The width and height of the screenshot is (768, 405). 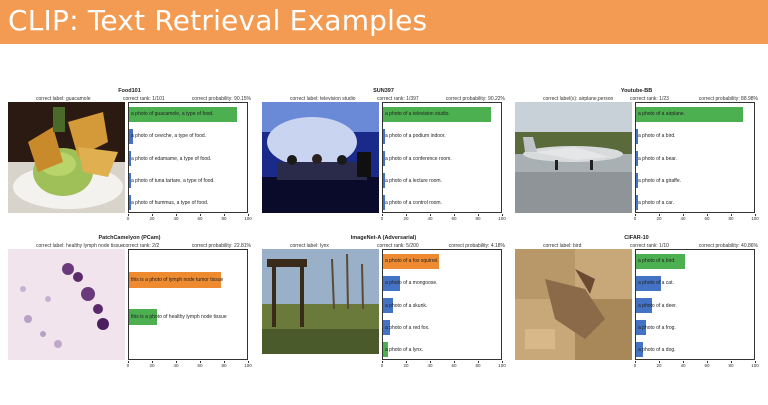 What do you see at coordinates (406, 305) in the screenshot?
I see `bar-label: a photo of a skunk.` at bounding box center [406, 305].